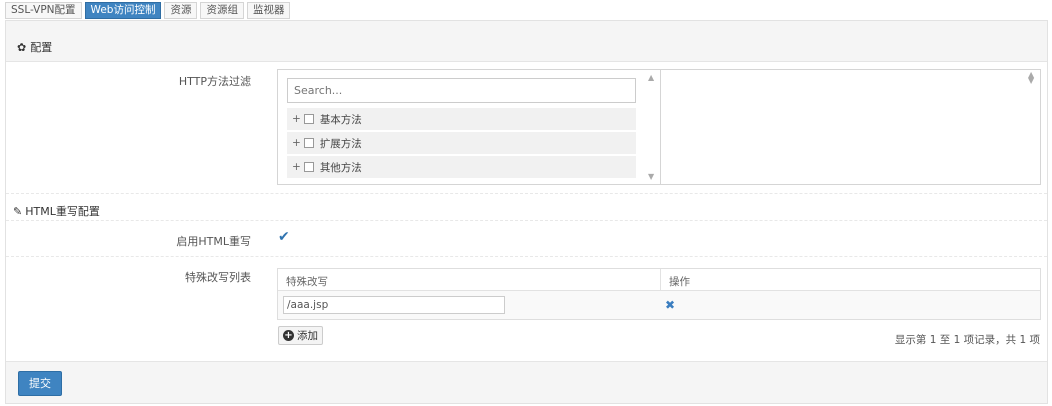 The height and width of the screenshot is (406, 1052). What do you see at coordinates (18, 211) in the screenshot?
I see `pencil-icon: ✎` at bounding box center [18, 211].